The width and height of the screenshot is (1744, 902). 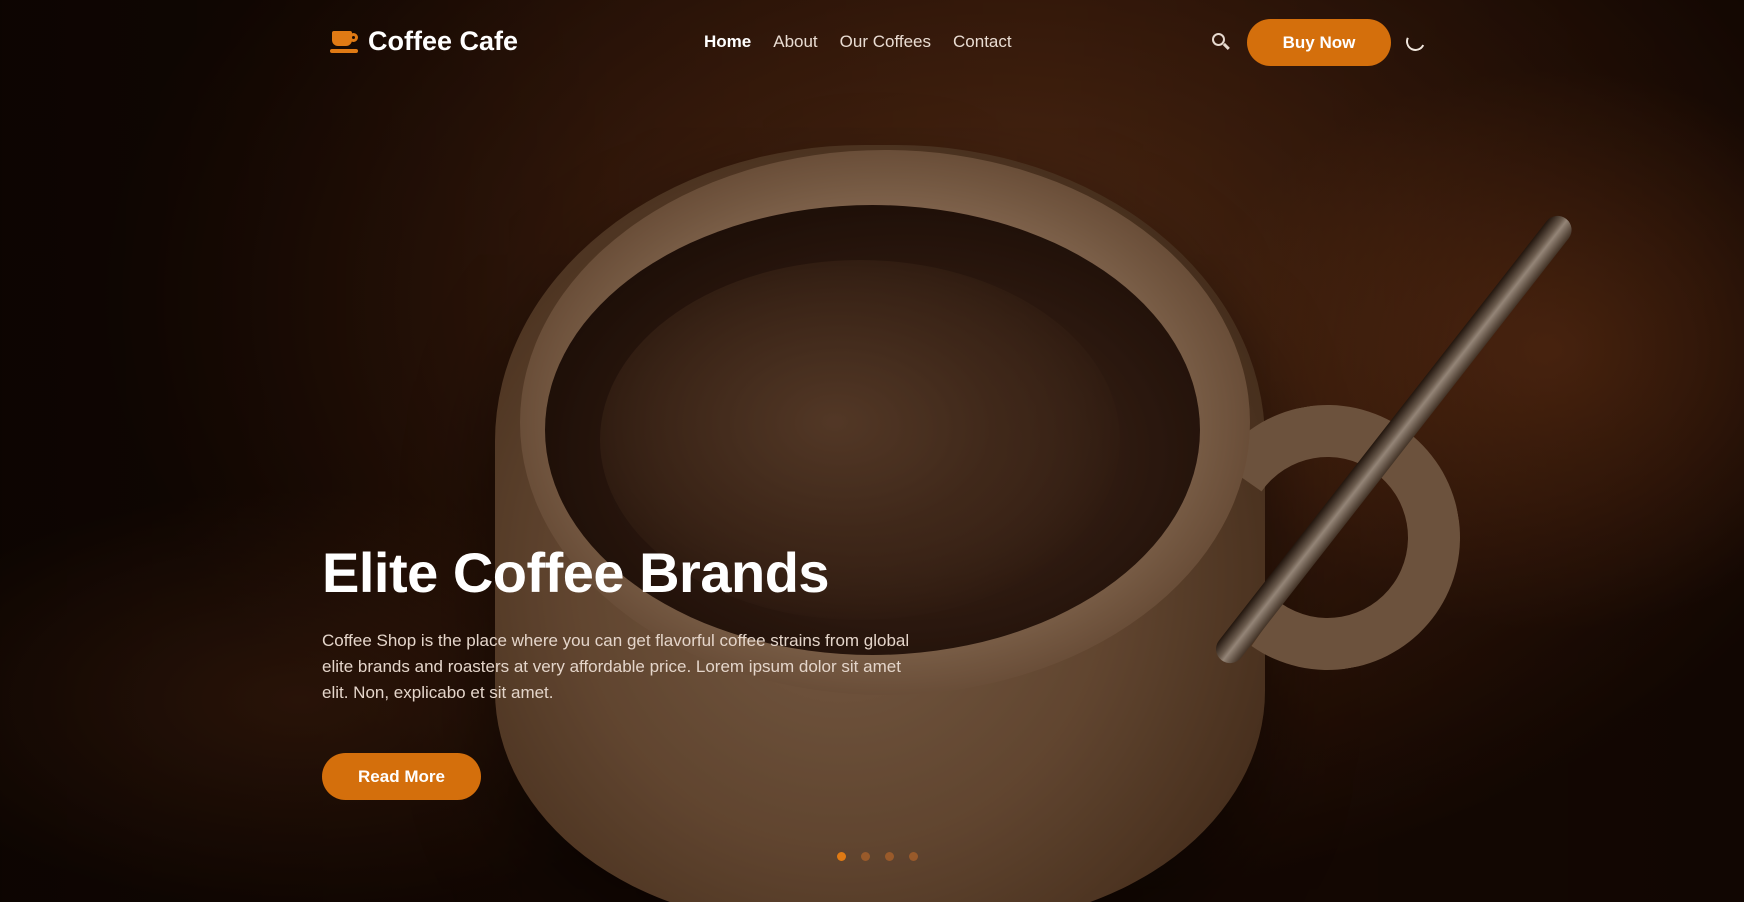 I want to click on brand-logo: Coffee Cafe, so click(x=424, y=41).